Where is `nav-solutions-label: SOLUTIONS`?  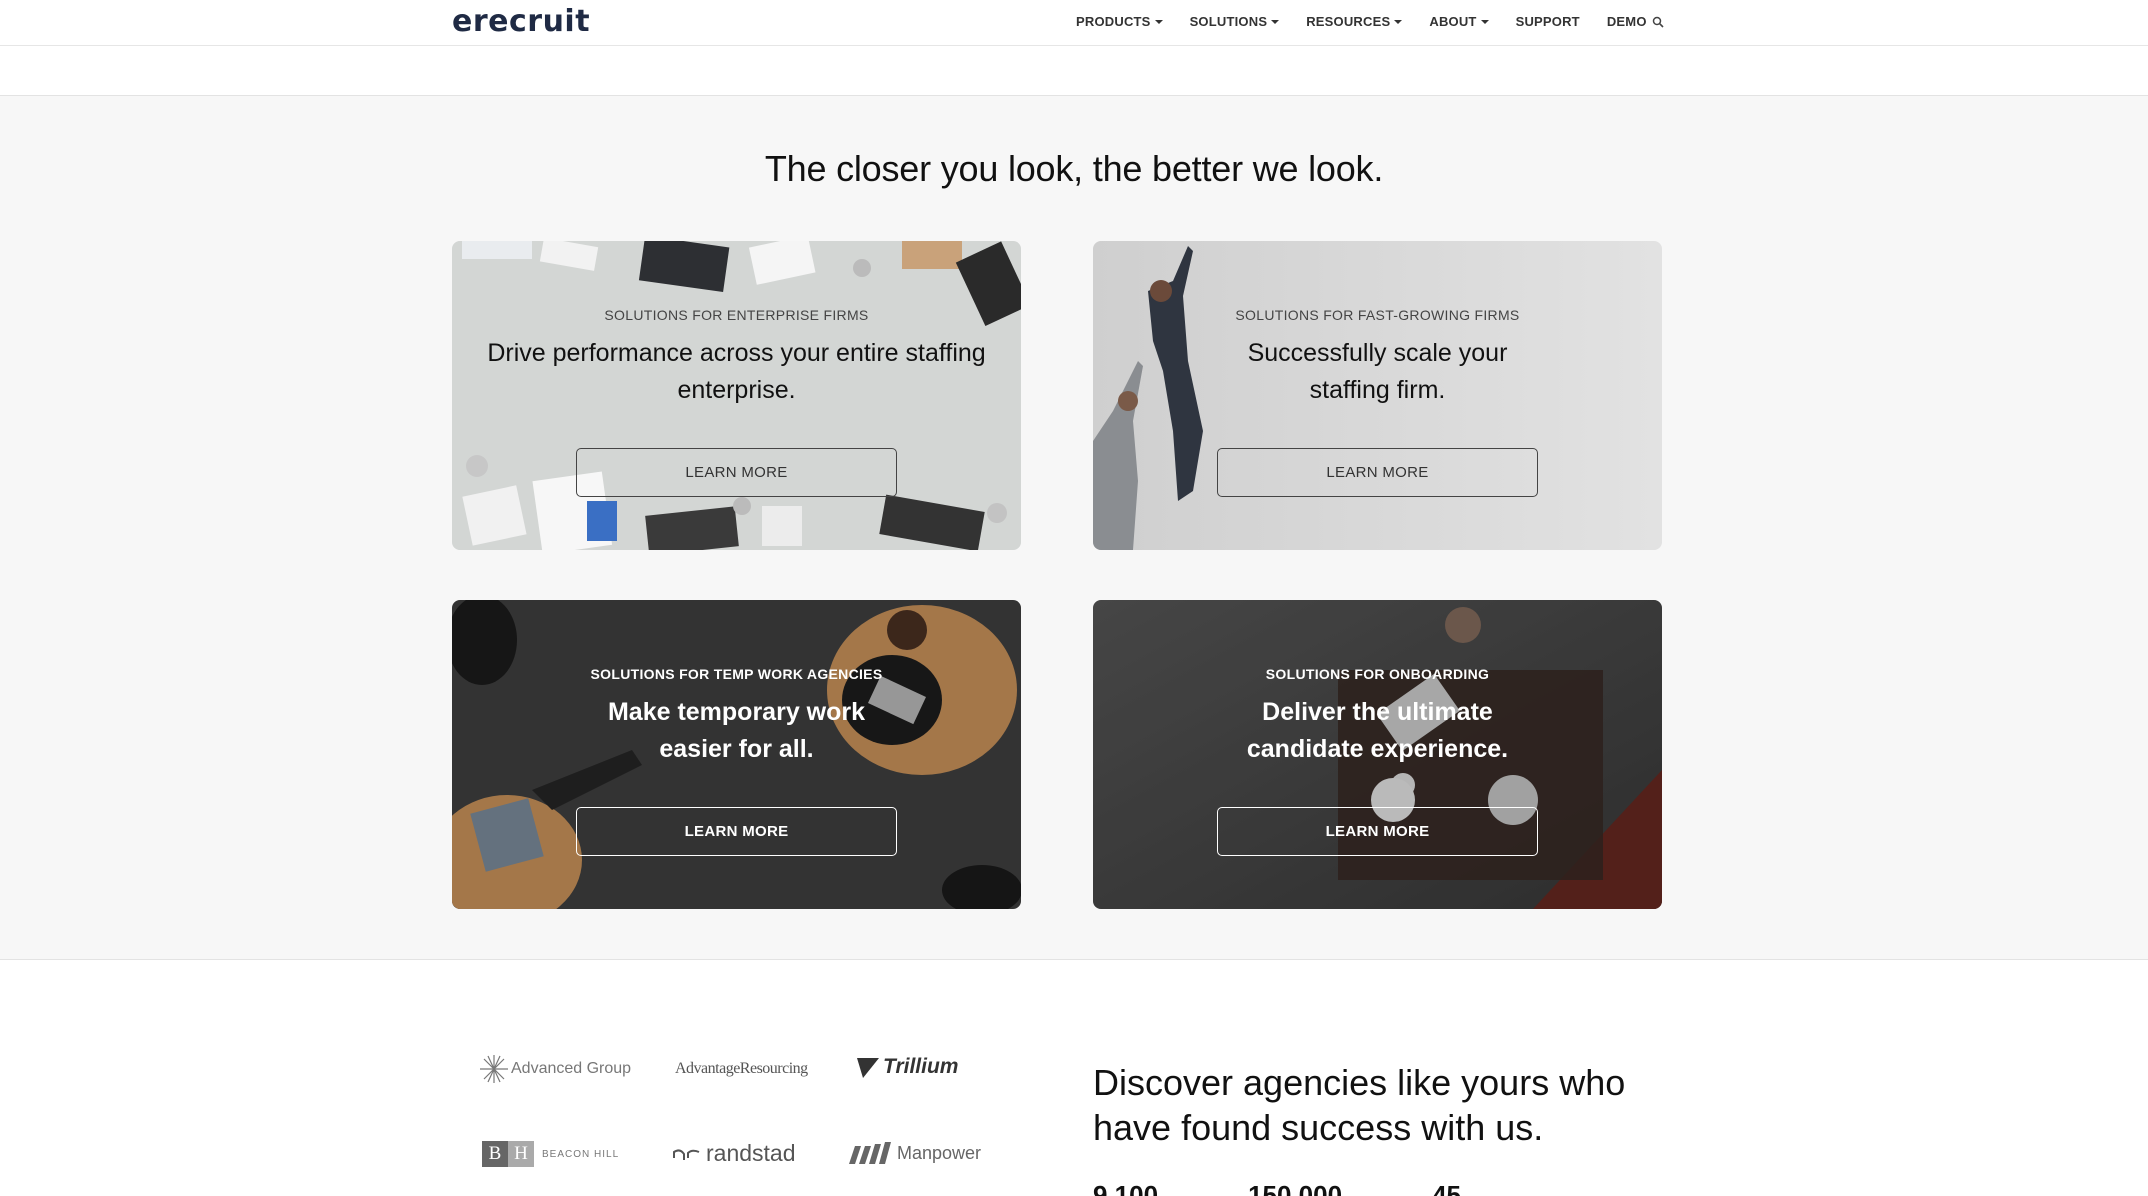
nav-solutions-label: SOLUTIONS is located at coordinates (1228, 21).